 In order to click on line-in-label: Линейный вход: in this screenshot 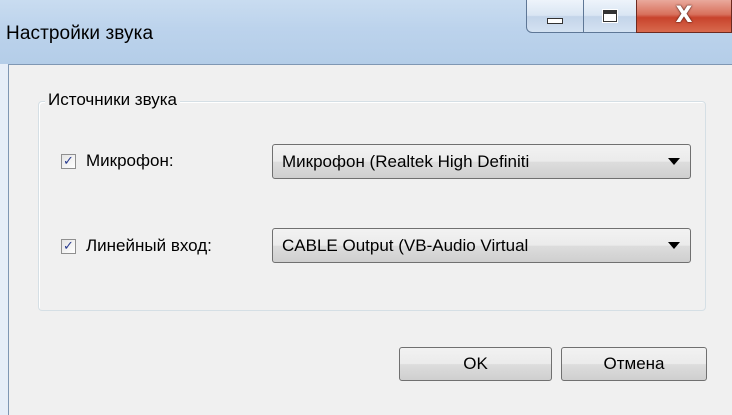, I will do `click(149, 245)`.